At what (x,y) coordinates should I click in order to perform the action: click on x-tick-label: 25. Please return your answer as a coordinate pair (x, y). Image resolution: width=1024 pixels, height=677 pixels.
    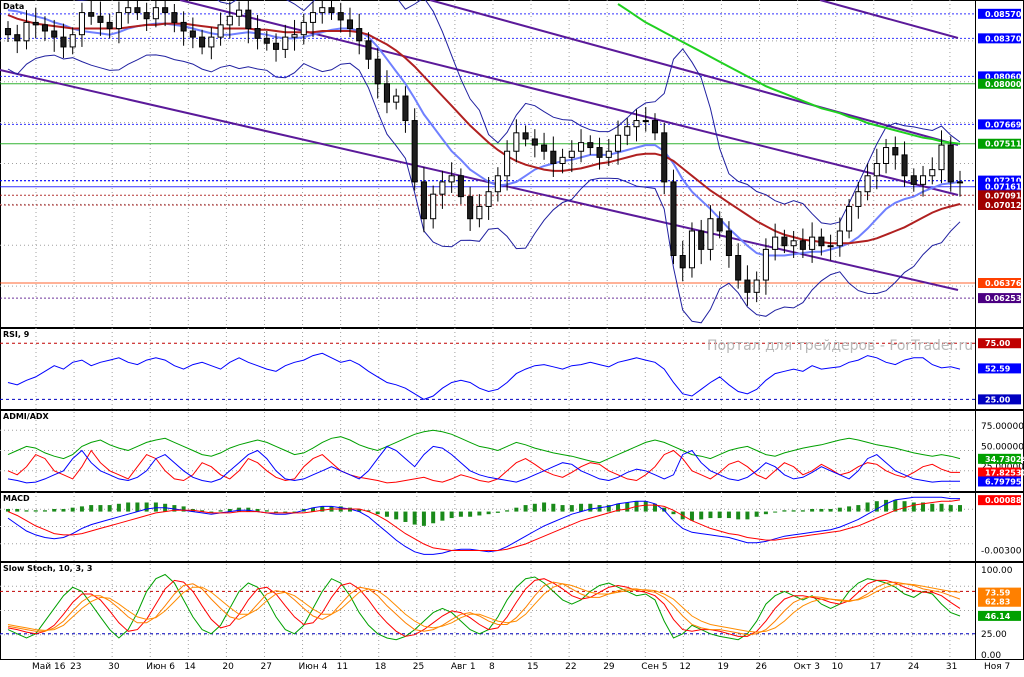
    Looking at the image, I should click on (418, 667).